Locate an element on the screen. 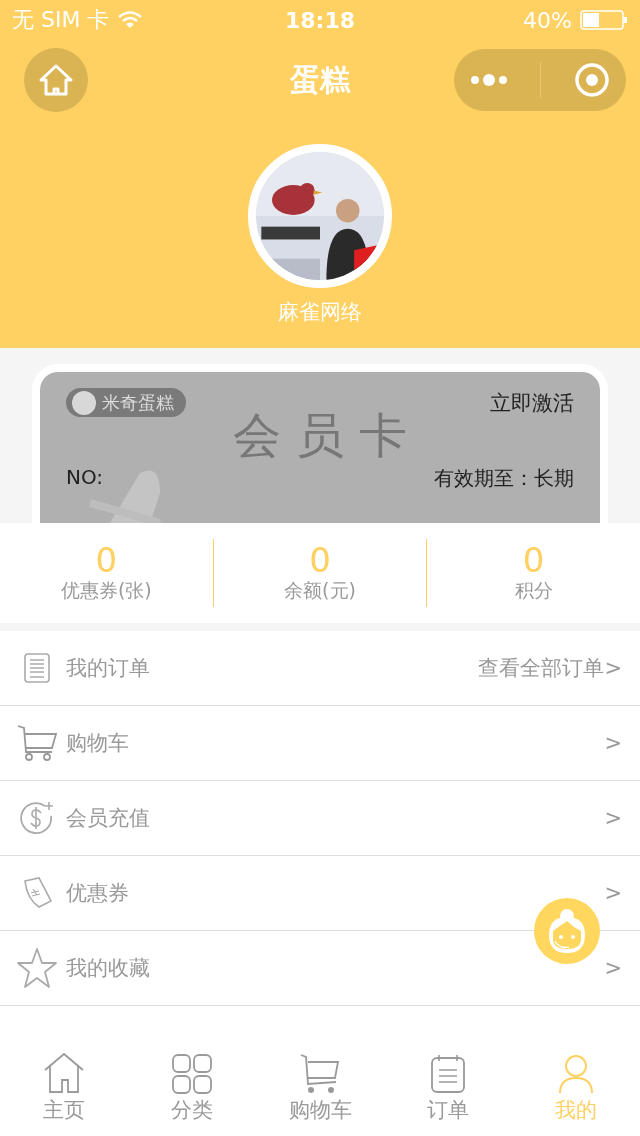  brand-name: 米奇蛋糕 is located at coordinates (138, 402).